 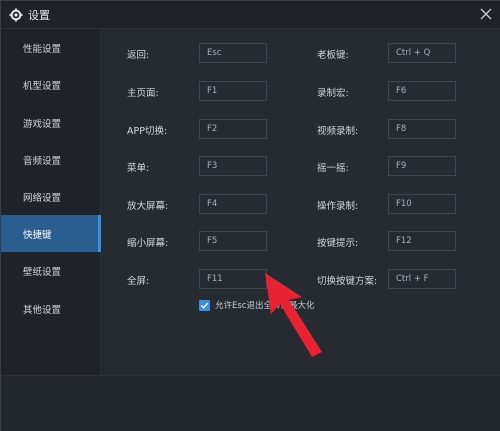 I want to click on shortcut-field-fullscreen: F11, so click(x=233, y=279).